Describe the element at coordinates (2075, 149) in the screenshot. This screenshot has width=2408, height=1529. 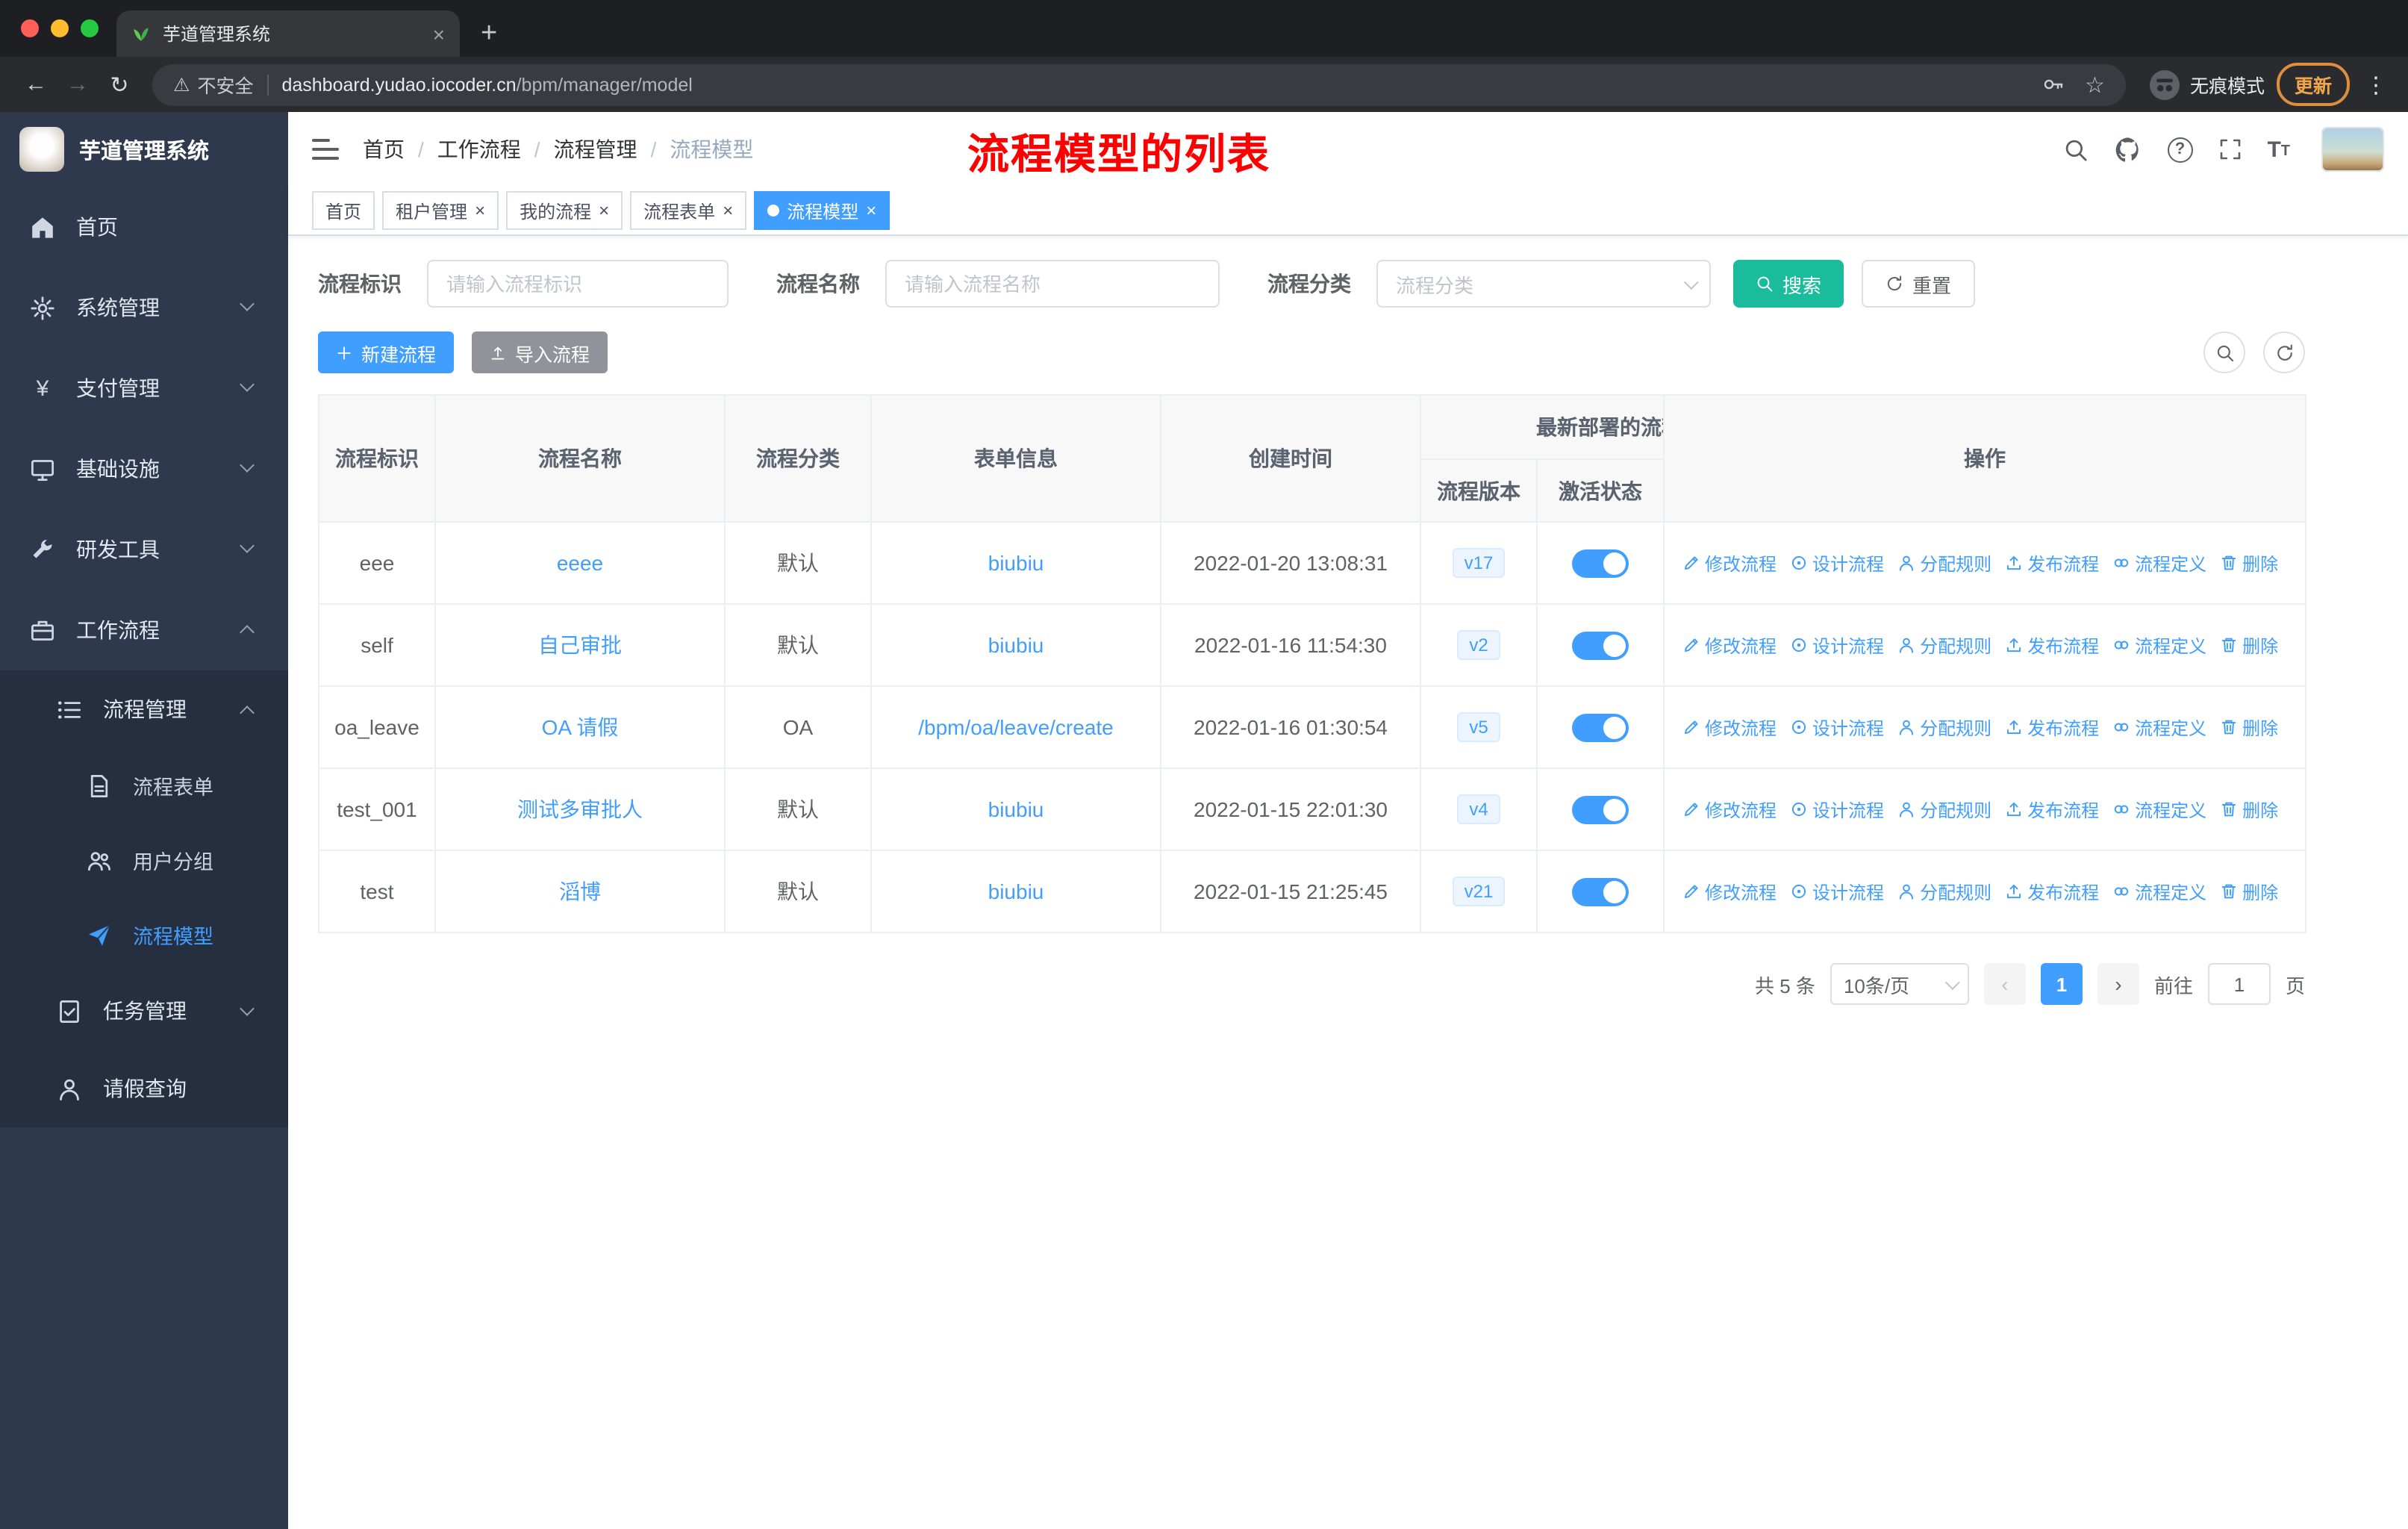
I see `header-search-button` at that location.